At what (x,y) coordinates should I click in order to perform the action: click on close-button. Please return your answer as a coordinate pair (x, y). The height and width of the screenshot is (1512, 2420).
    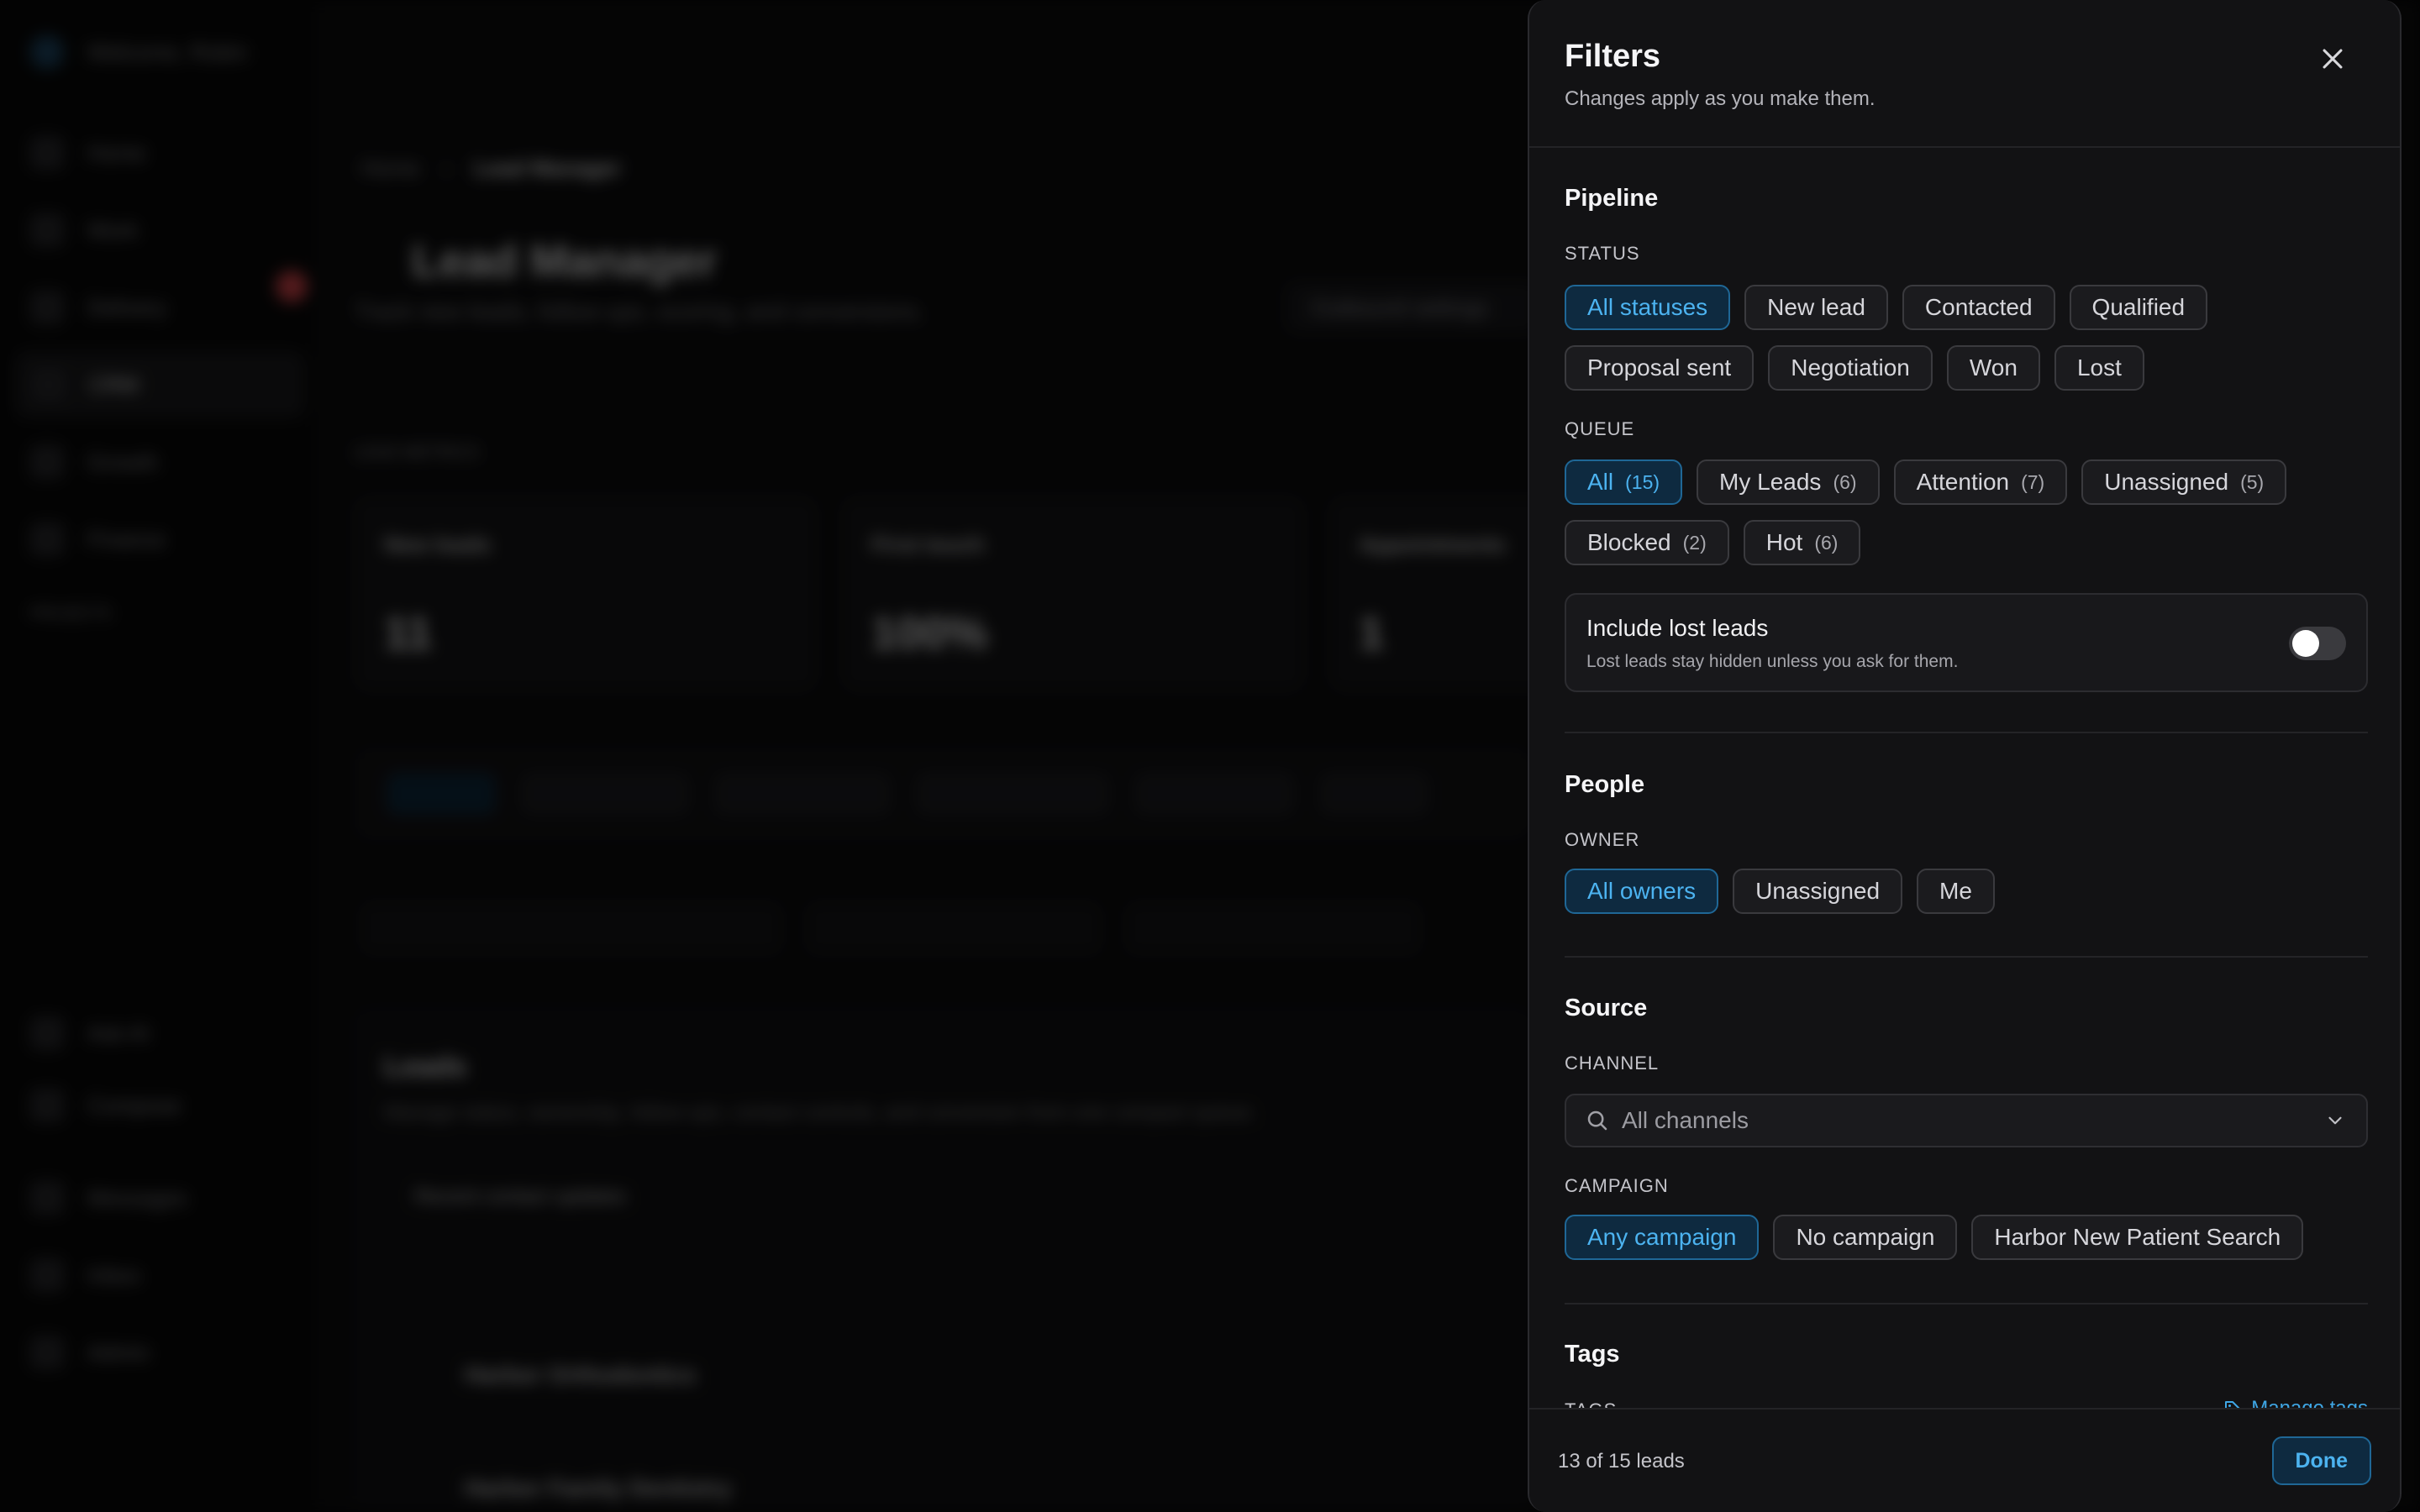
    Looking at the image, I should click on (2332, 59).